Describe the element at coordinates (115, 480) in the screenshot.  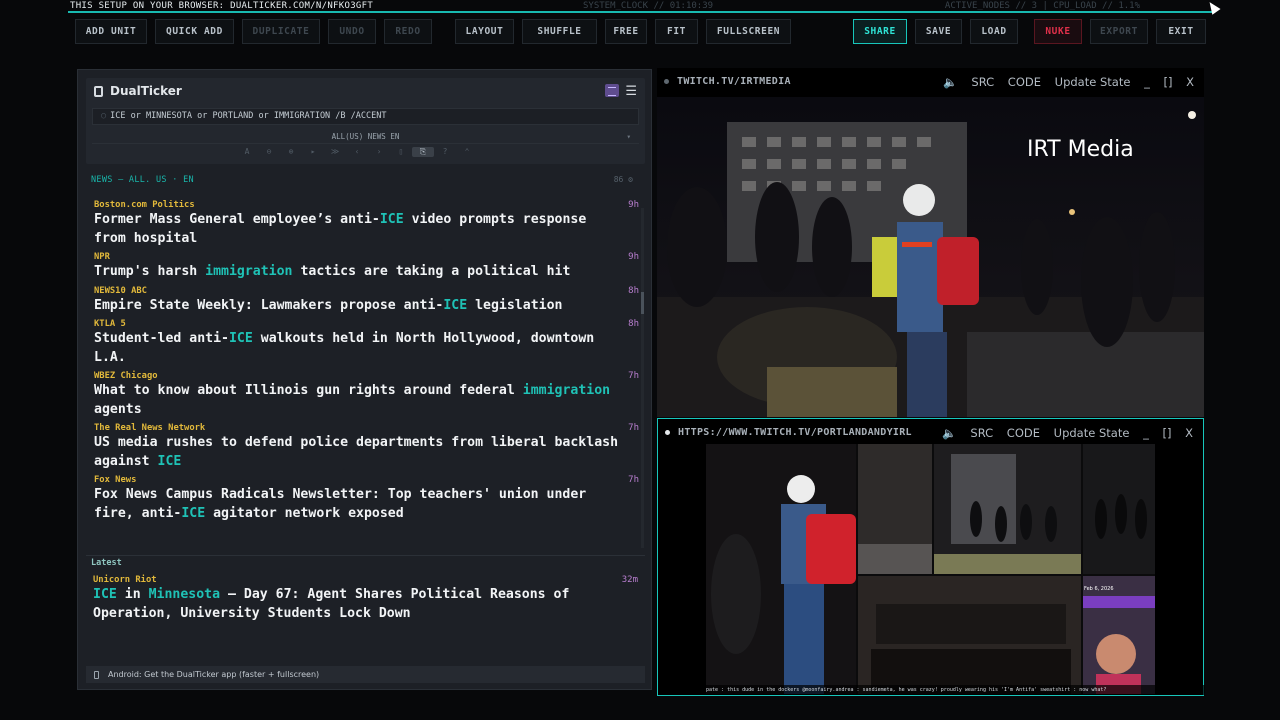
I see `news-source: Fox News` at that location.